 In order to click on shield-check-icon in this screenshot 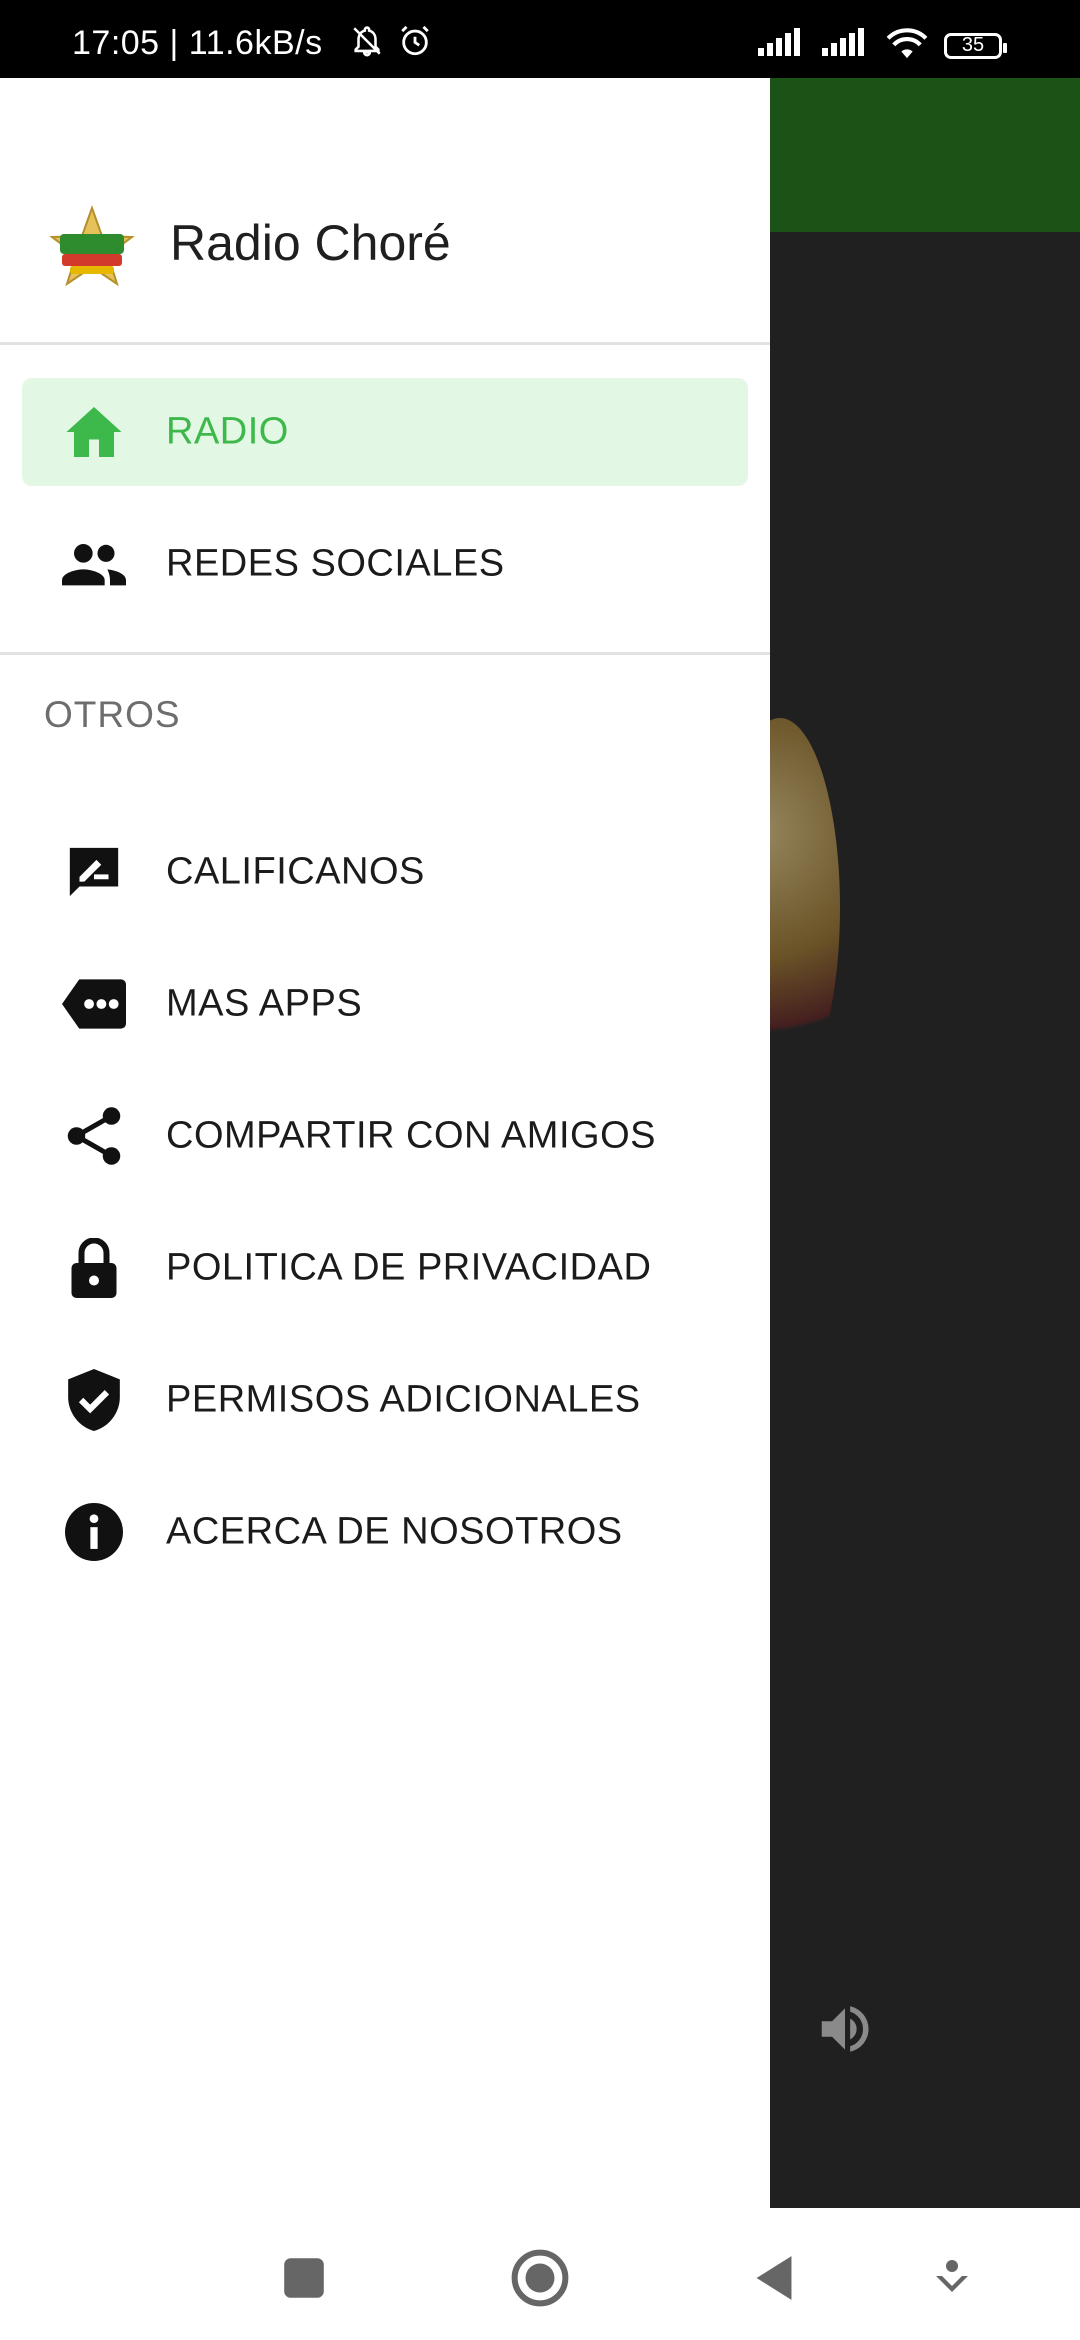, I will do `click(94, 1400)`.